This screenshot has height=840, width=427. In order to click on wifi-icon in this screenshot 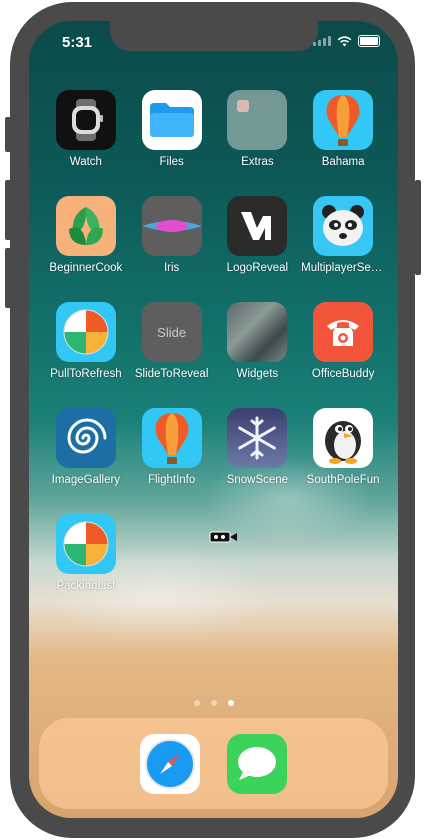, I will do `click(344, 40)`.